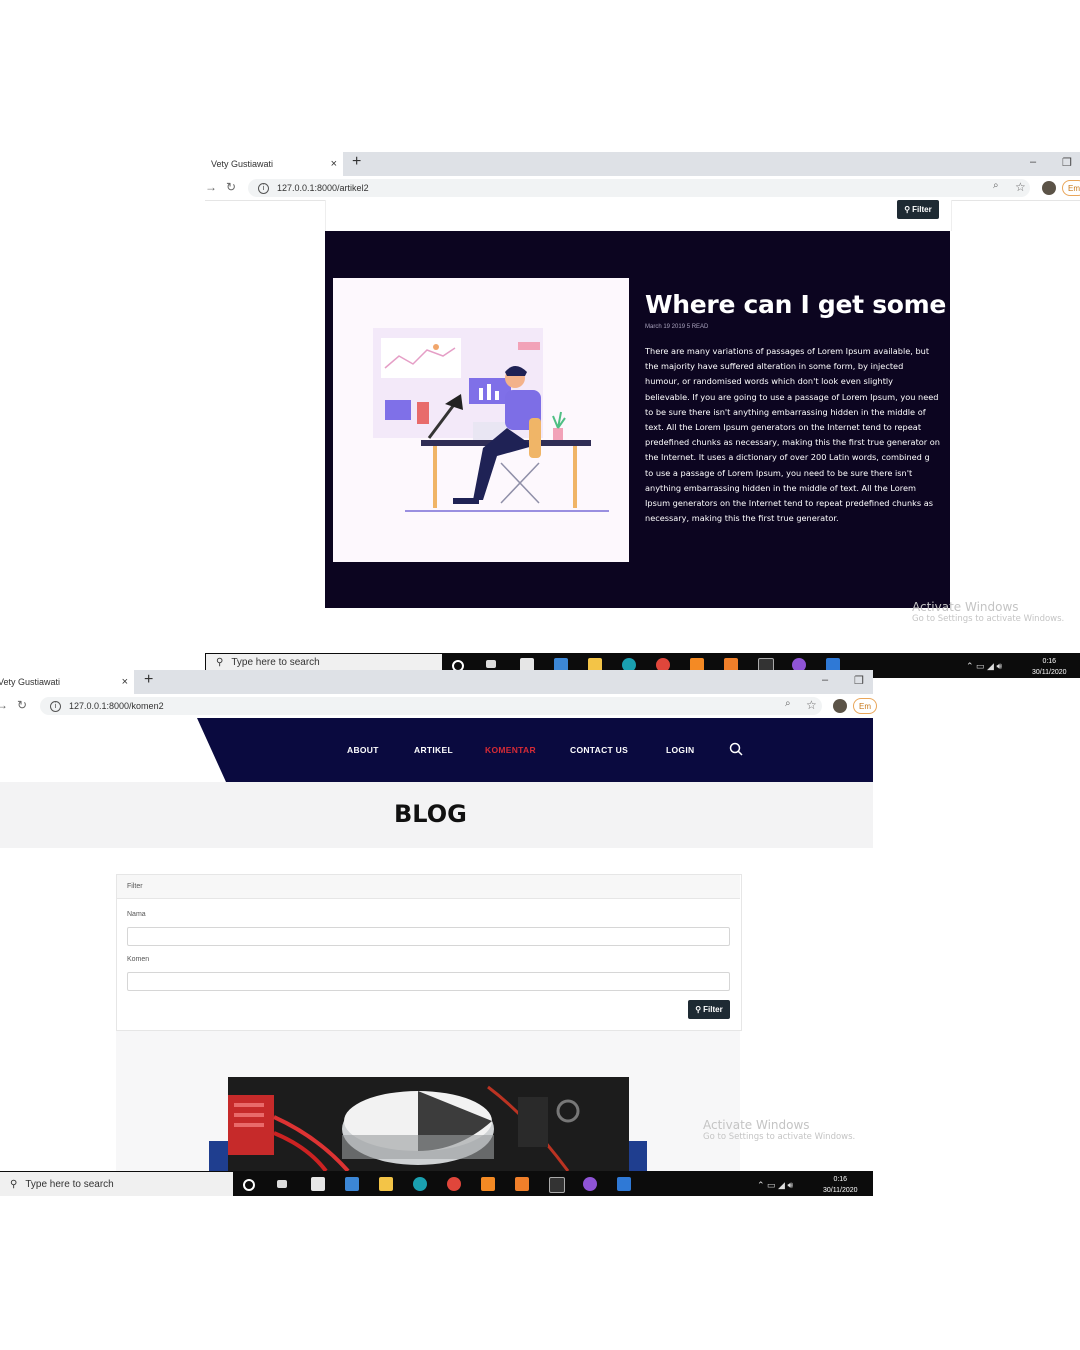 The image size is (1080, 1350). Describe the element at coordinates (756, 1125) in the screenshot. I see `activate-title: Activate Windows` at that location.